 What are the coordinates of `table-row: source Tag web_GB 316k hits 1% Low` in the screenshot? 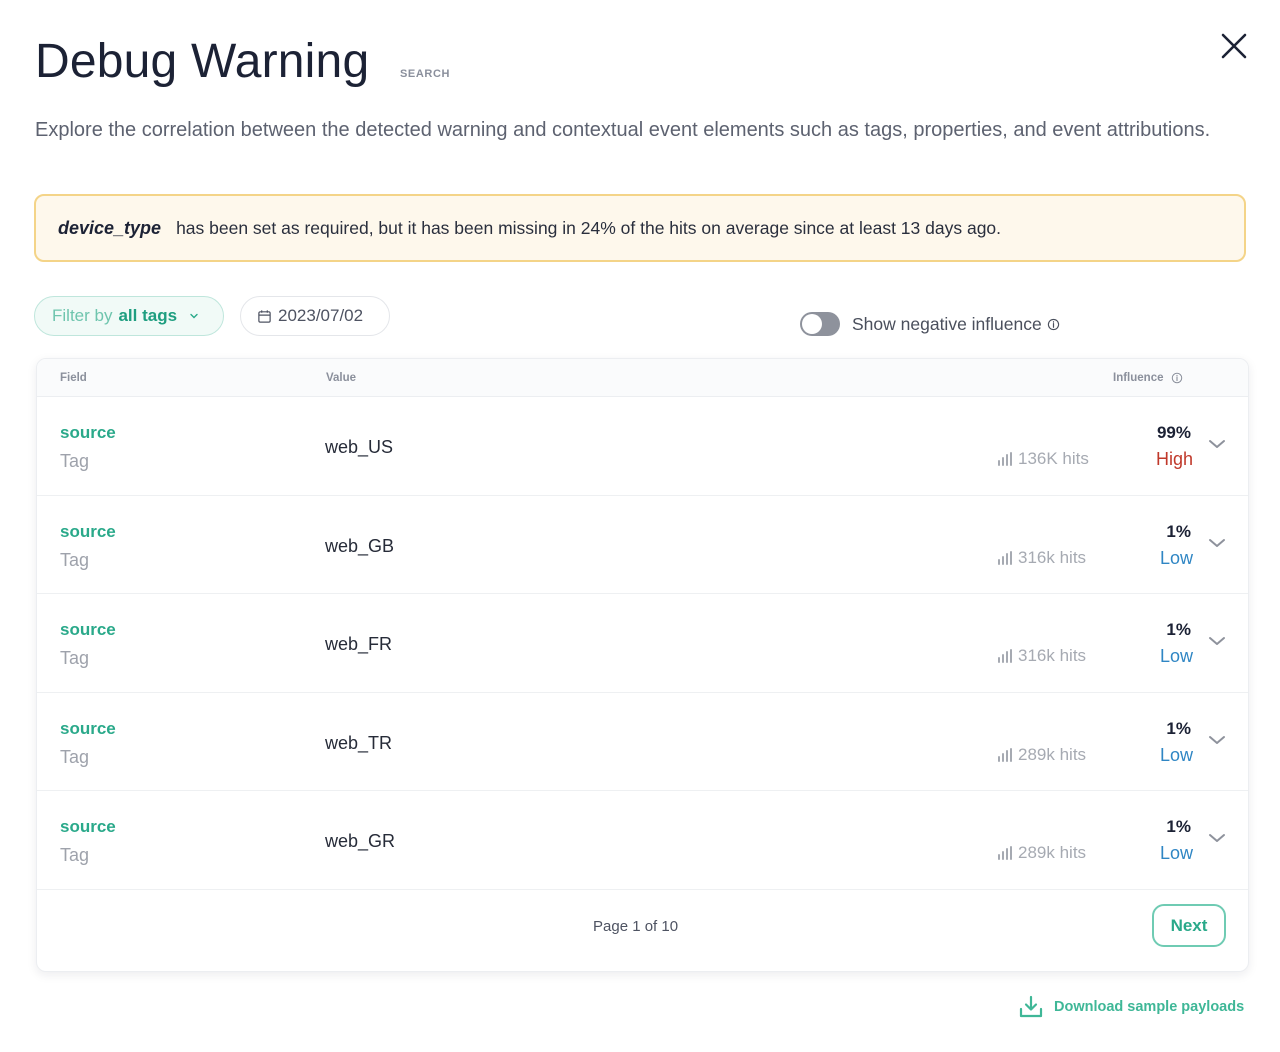 It's located at (642, 545).